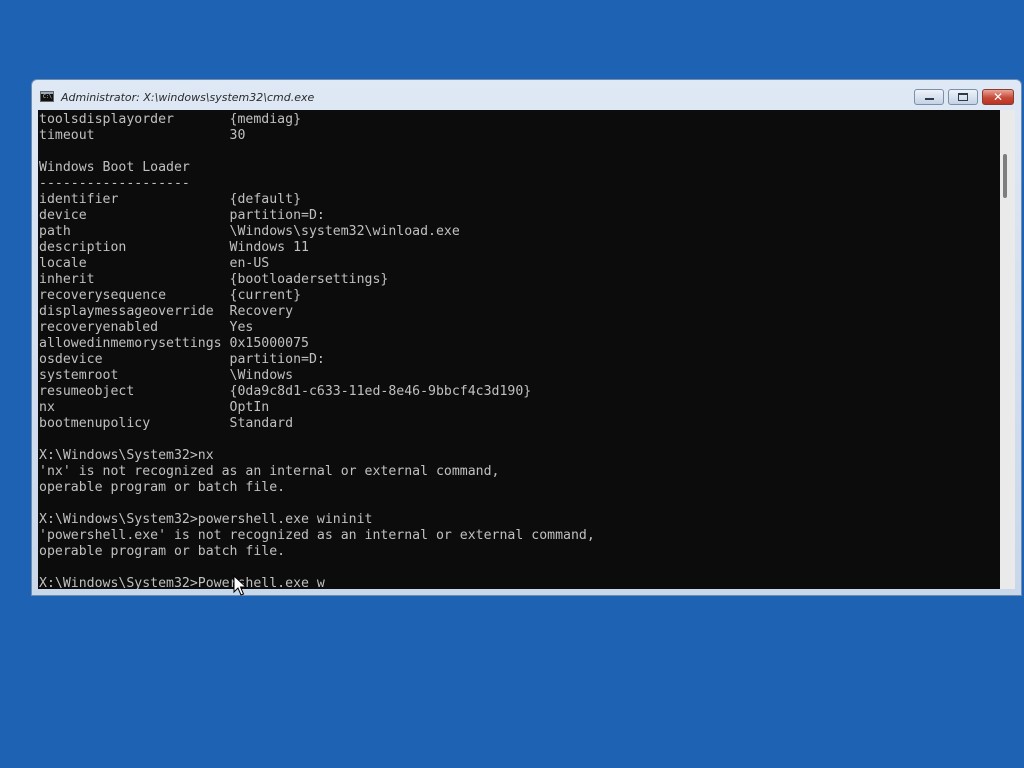 The height and width of the screenshot is (768, 1024). I want to click on console-line: description Windows 11, so click(174, 247).